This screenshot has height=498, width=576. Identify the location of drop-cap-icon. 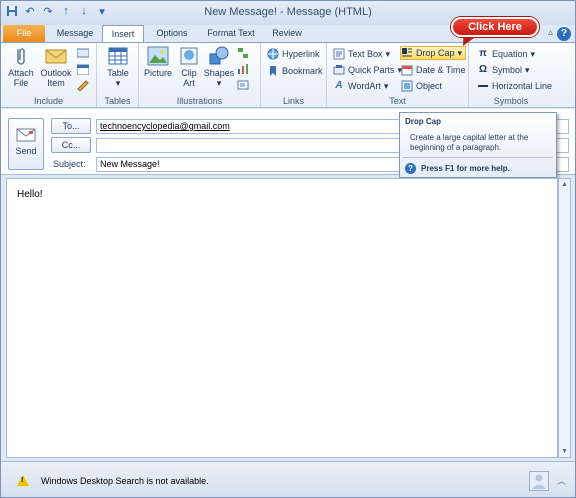
(407, 53).